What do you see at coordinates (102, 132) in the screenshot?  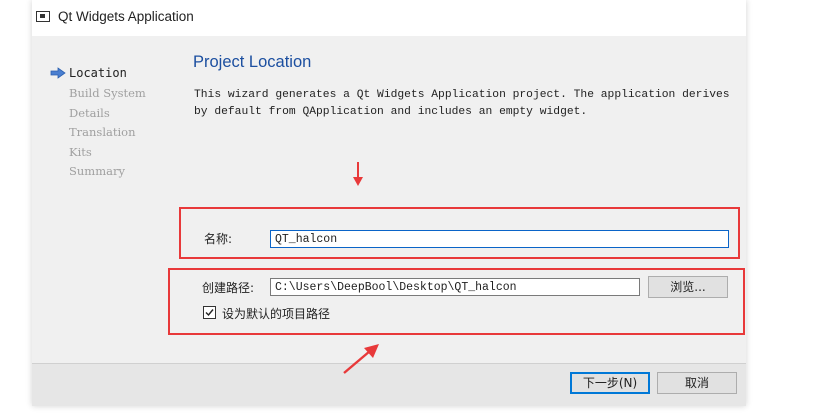 I see `step-translation: Translation` at bounding box center [102, 132].